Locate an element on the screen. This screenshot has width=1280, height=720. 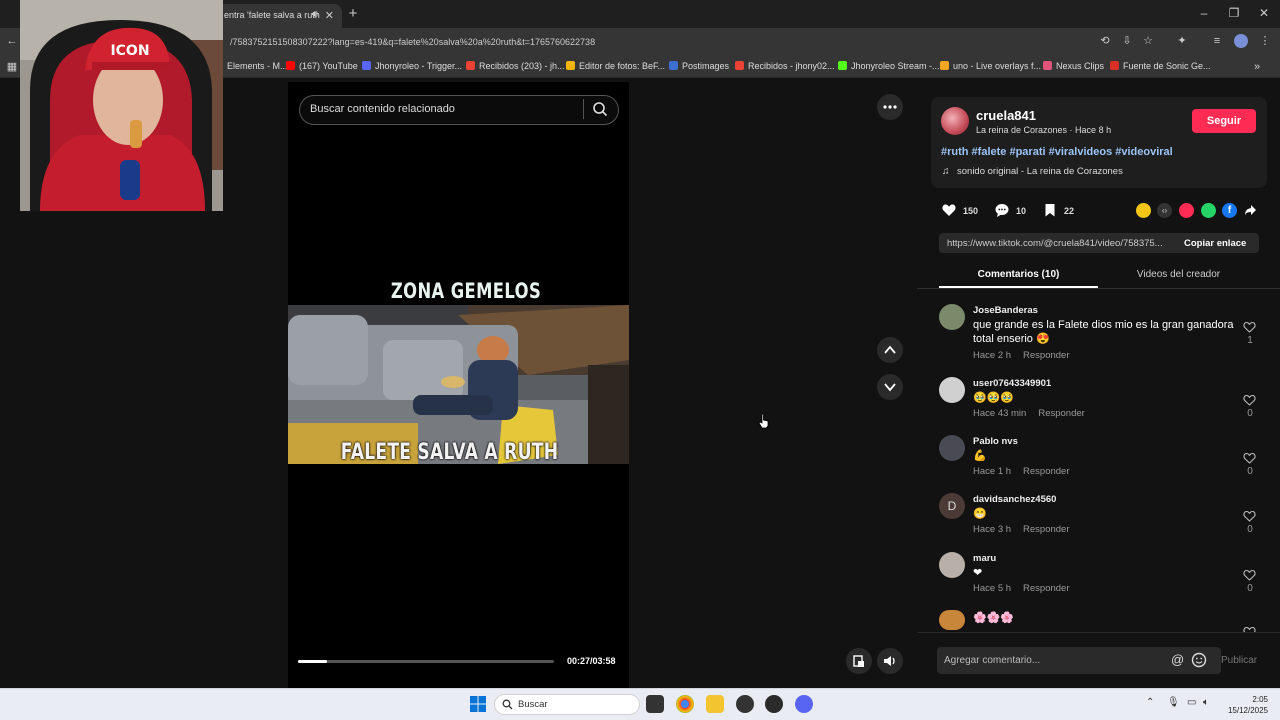
bookmarks-overflow-icon: » is located at coordinates (1257, 67).